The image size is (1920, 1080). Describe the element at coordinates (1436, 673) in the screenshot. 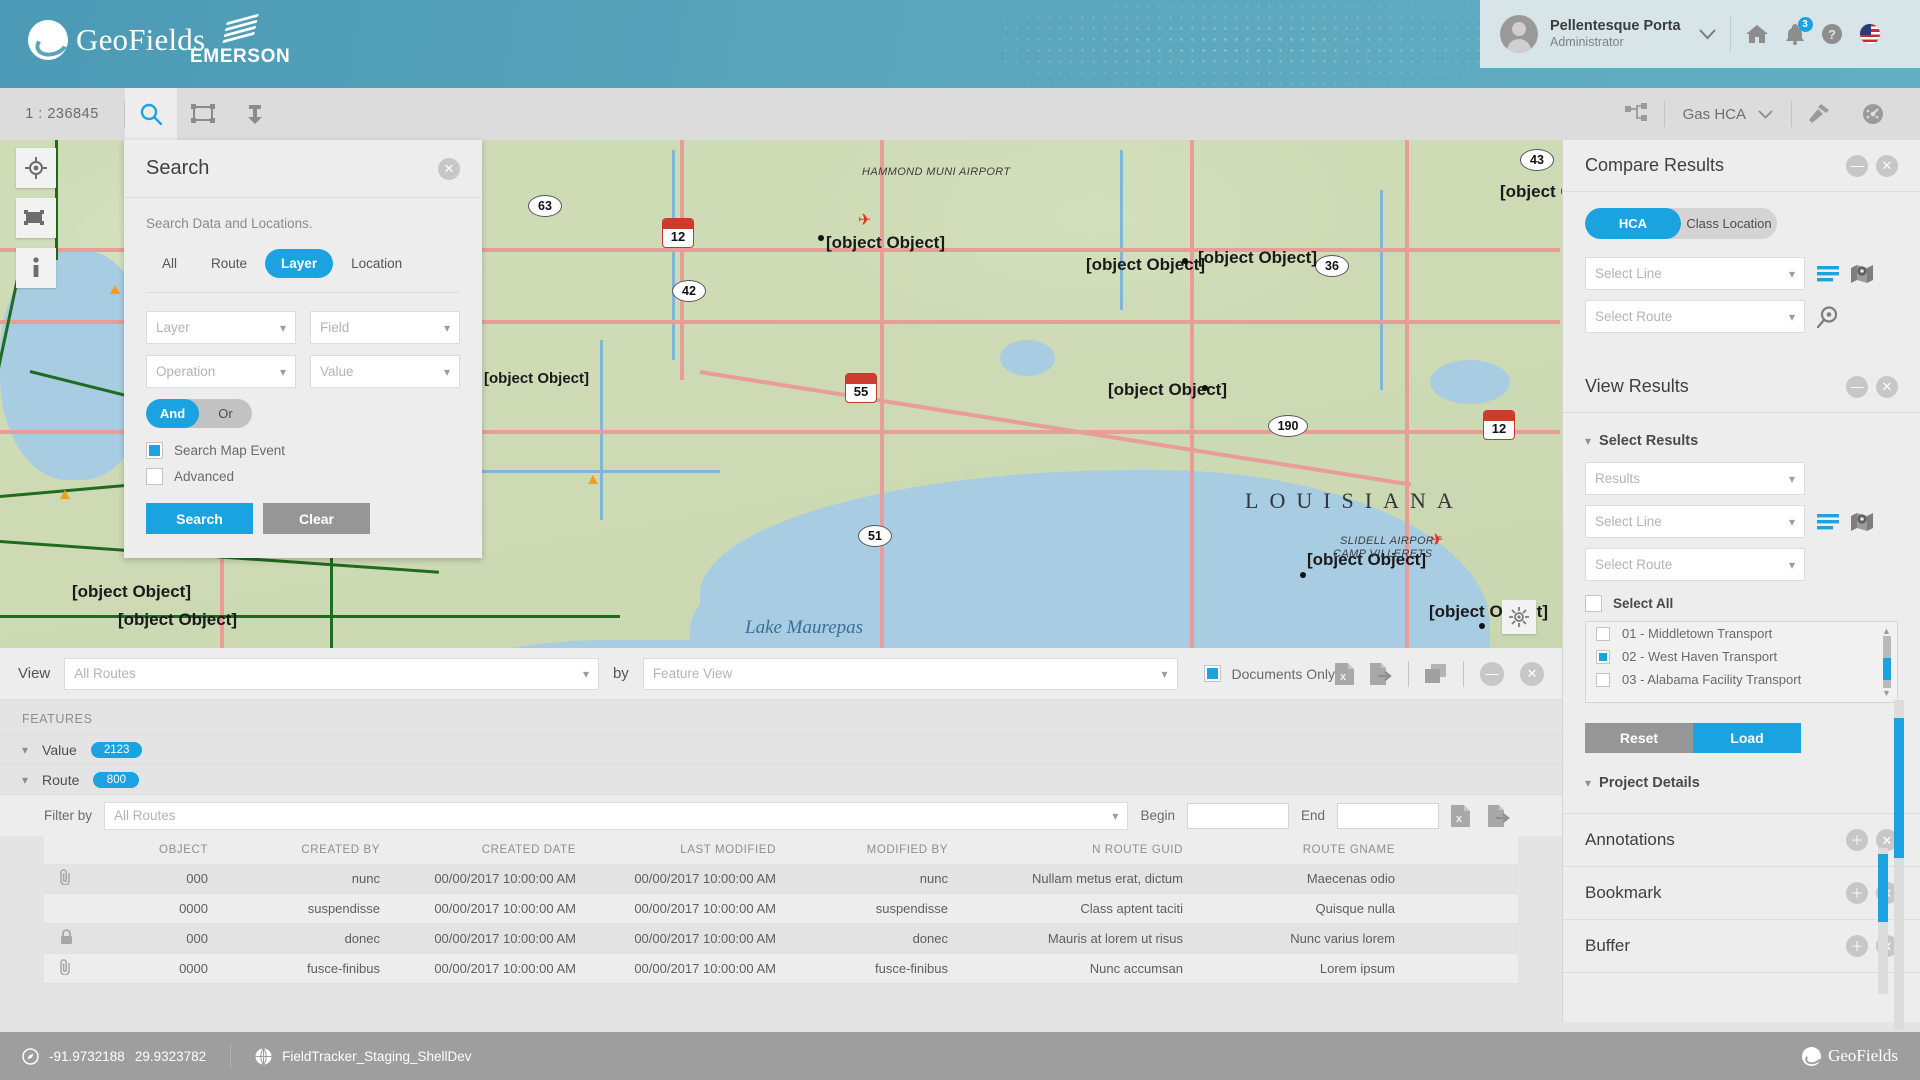

I see `copy-icon` at that location.